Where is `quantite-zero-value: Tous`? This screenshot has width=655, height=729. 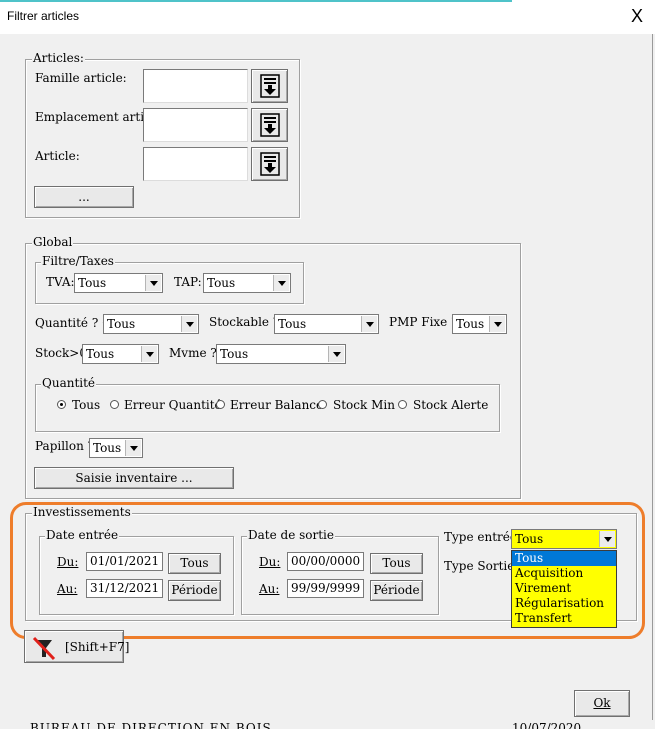
quantite-zero-value: Tous is located at coordinates (121, 324).